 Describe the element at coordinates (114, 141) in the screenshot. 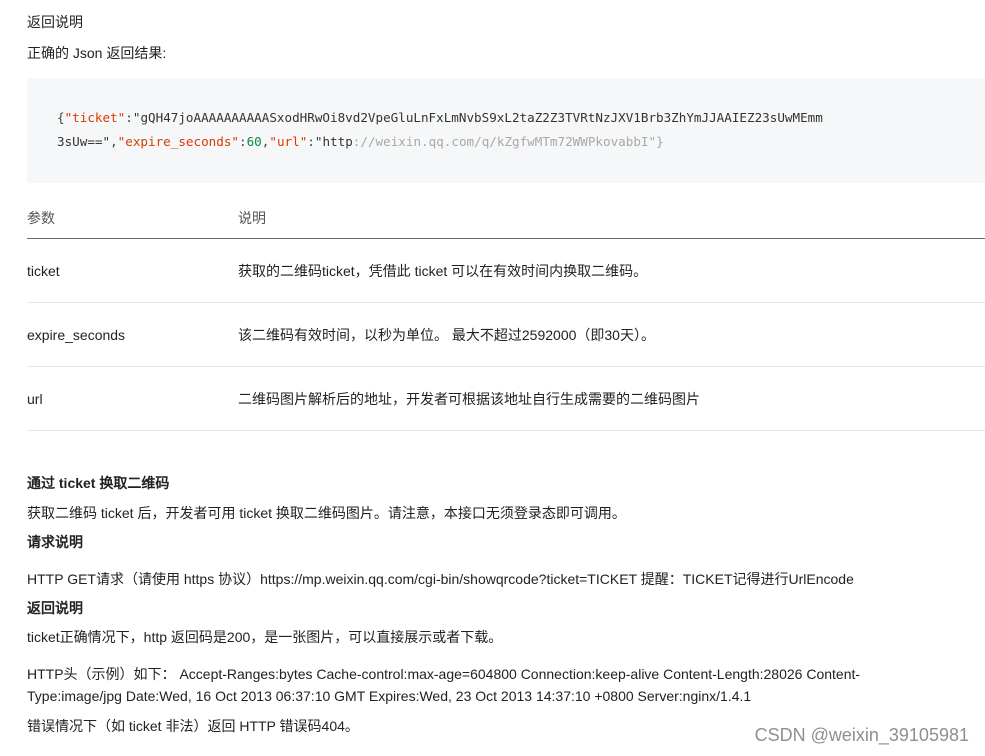

I see `comma: ,` at that location.